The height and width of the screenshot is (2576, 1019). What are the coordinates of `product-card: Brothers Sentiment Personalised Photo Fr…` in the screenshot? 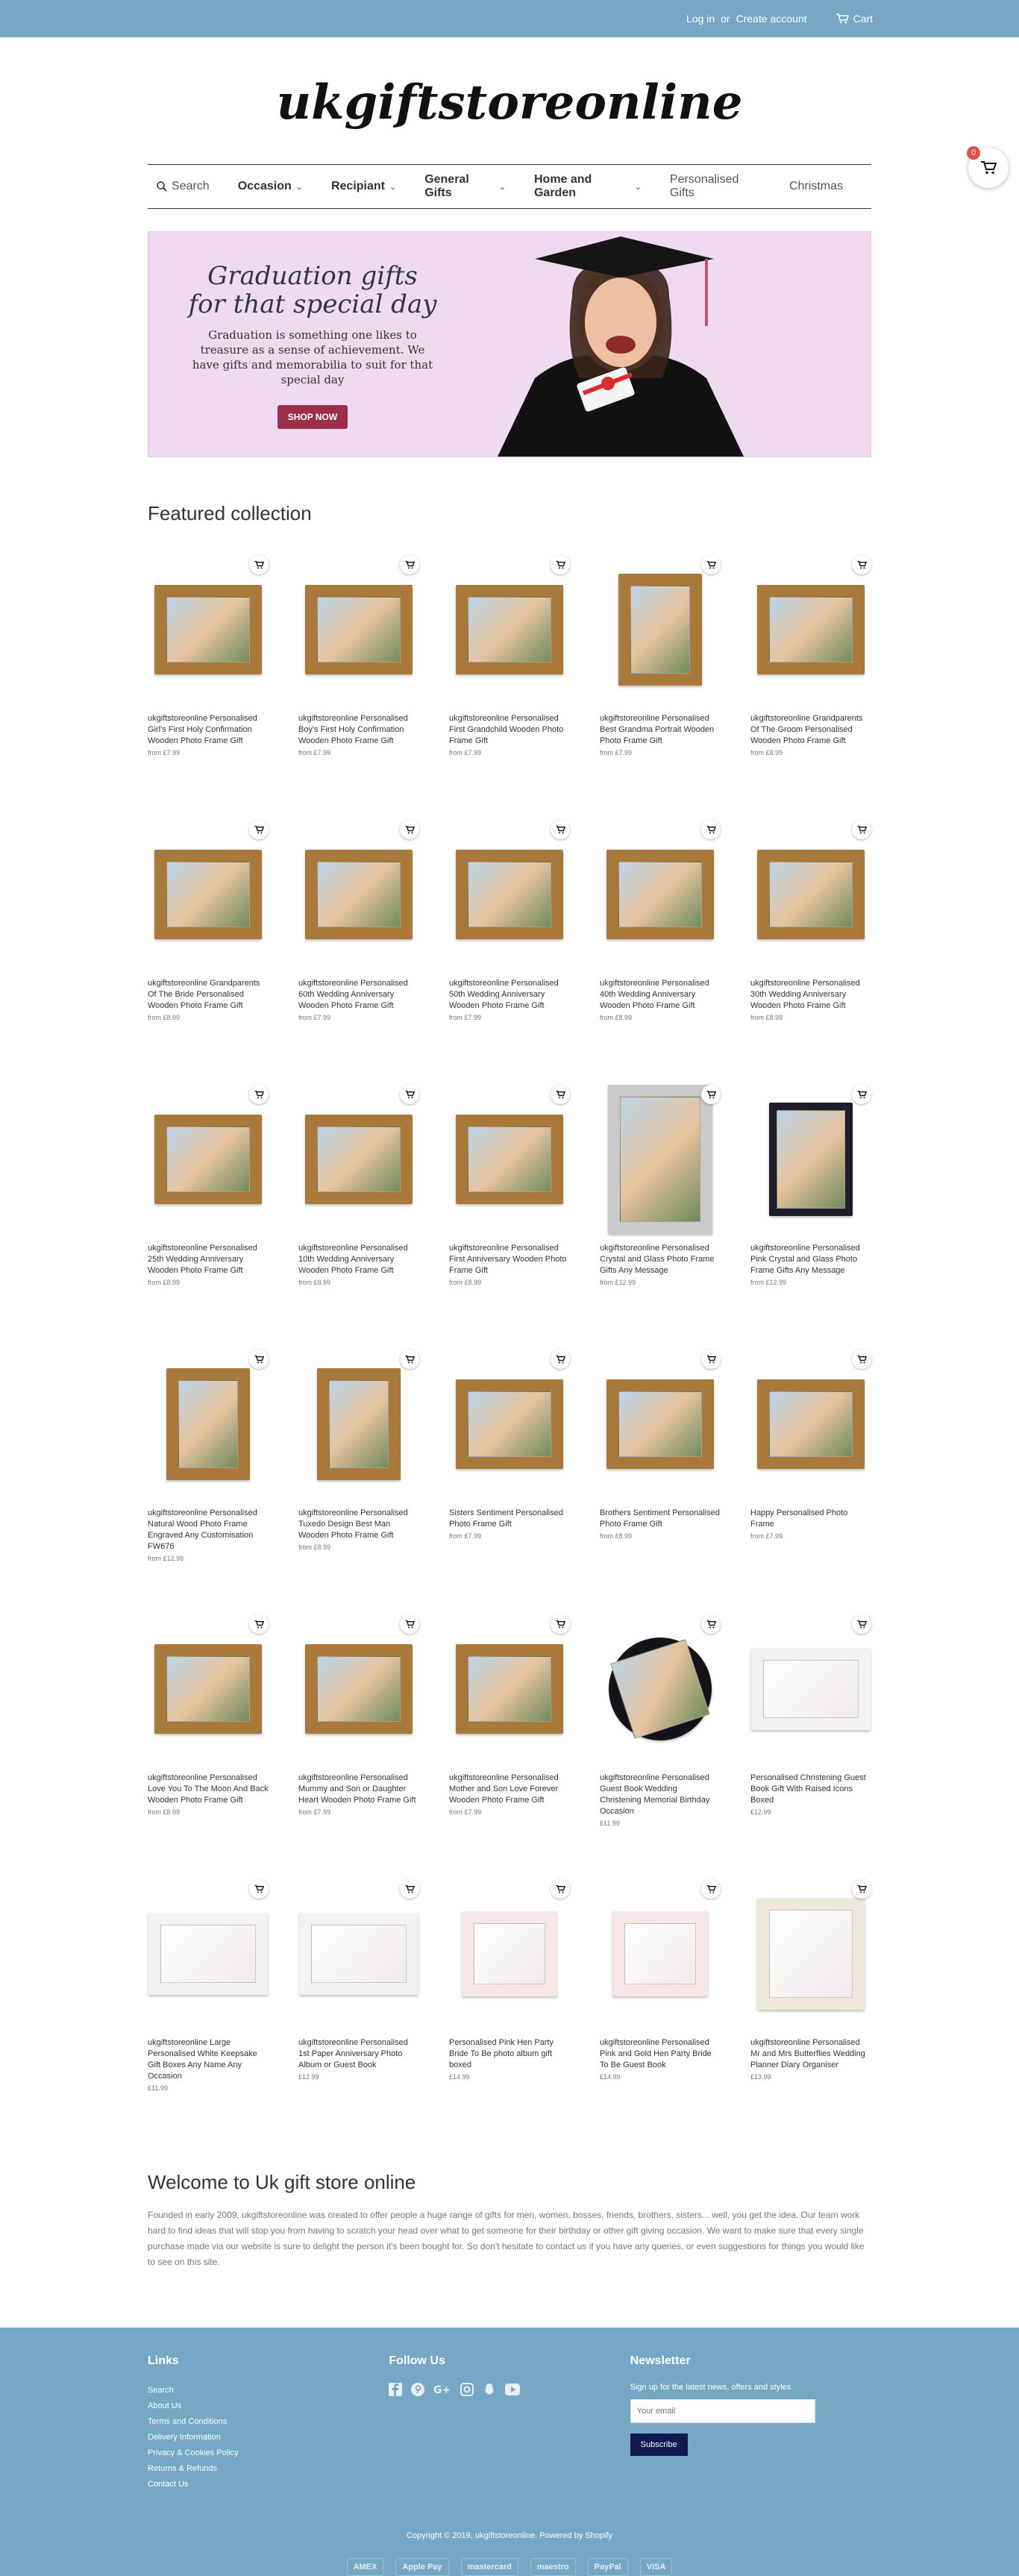 It's located at (661, 1482).